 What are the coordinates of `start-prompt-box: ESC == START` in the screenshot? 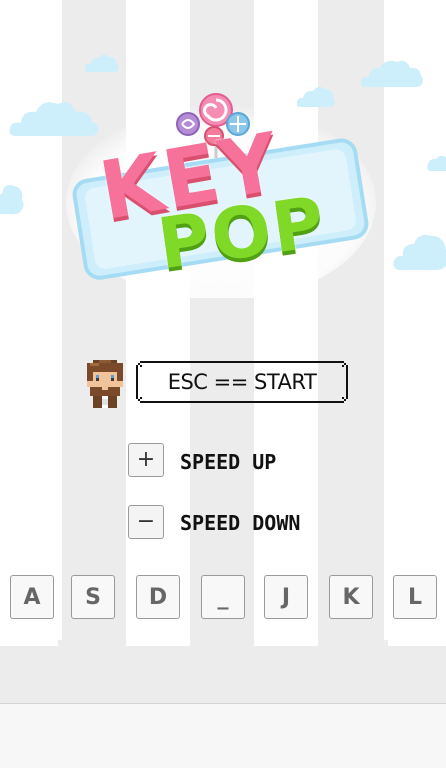 It's located at (242, 382).